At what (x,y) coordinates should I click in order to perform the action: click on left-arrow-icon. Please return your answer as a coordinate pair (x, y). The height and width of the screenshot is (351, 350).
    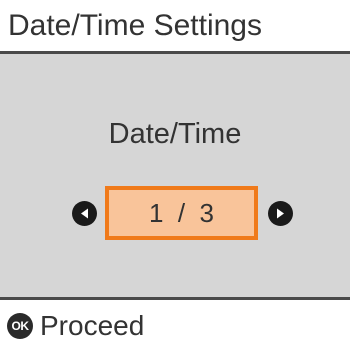
    Looking at the image, I should click on (84, 213).